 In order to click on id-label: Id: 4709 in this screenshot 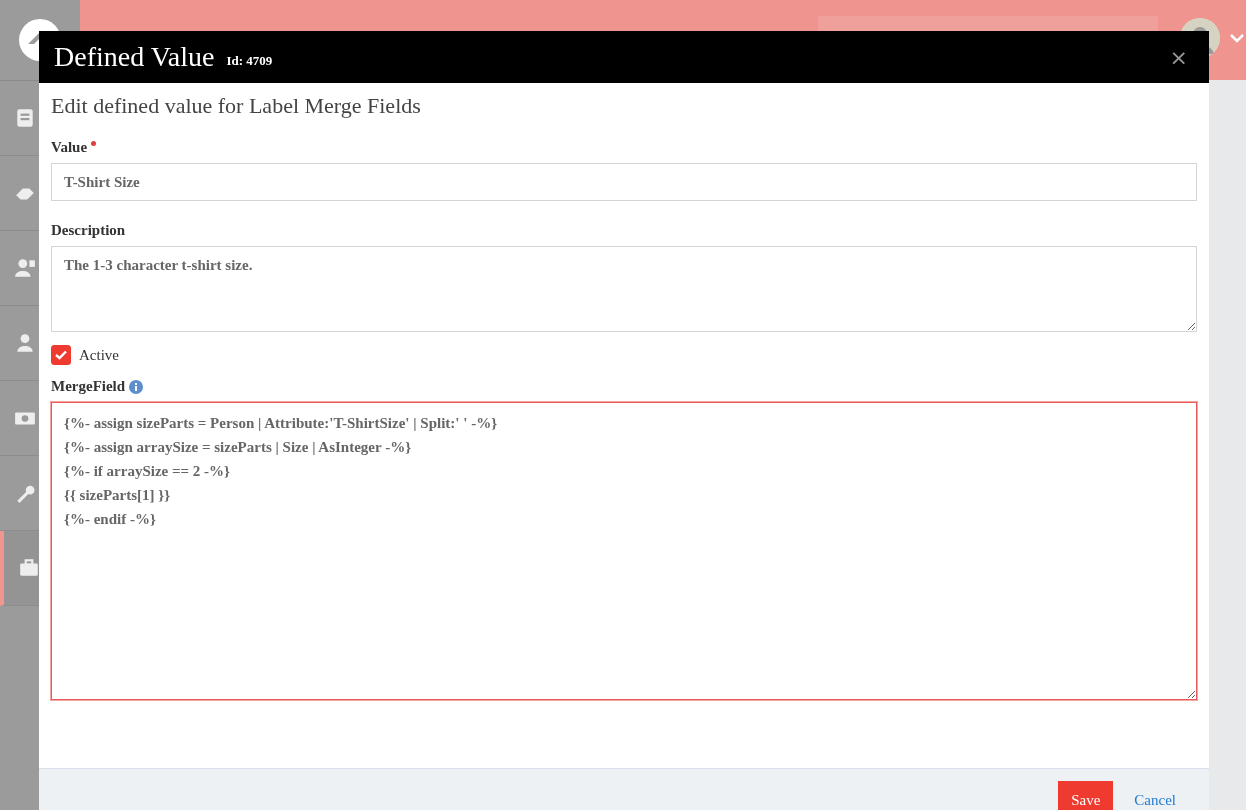, I will do `click(249, 61)`.